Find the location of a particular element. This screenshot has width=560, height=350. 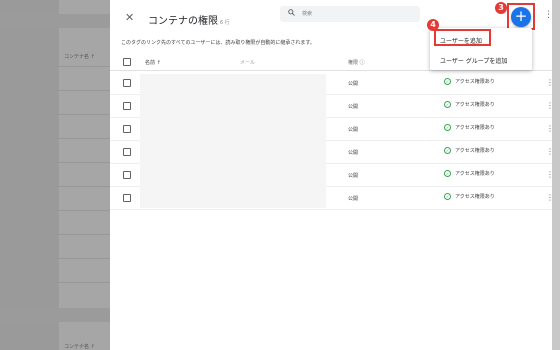

step-badge: 4 is located at coordinates (433, 25).